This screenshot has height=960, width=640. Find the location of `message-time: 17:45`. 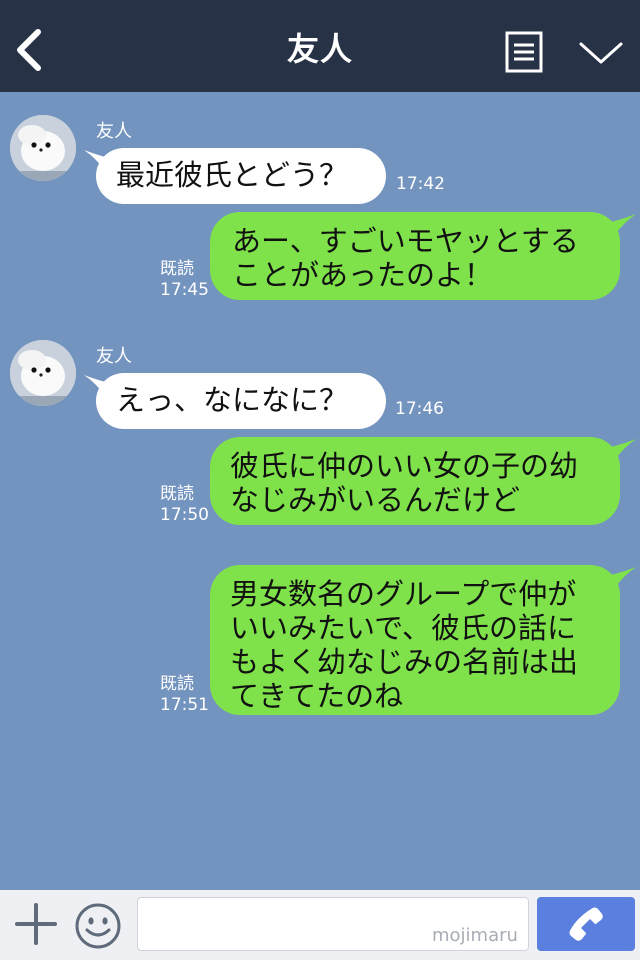

message-time: 17:45 is located at coordinates (184, 290).